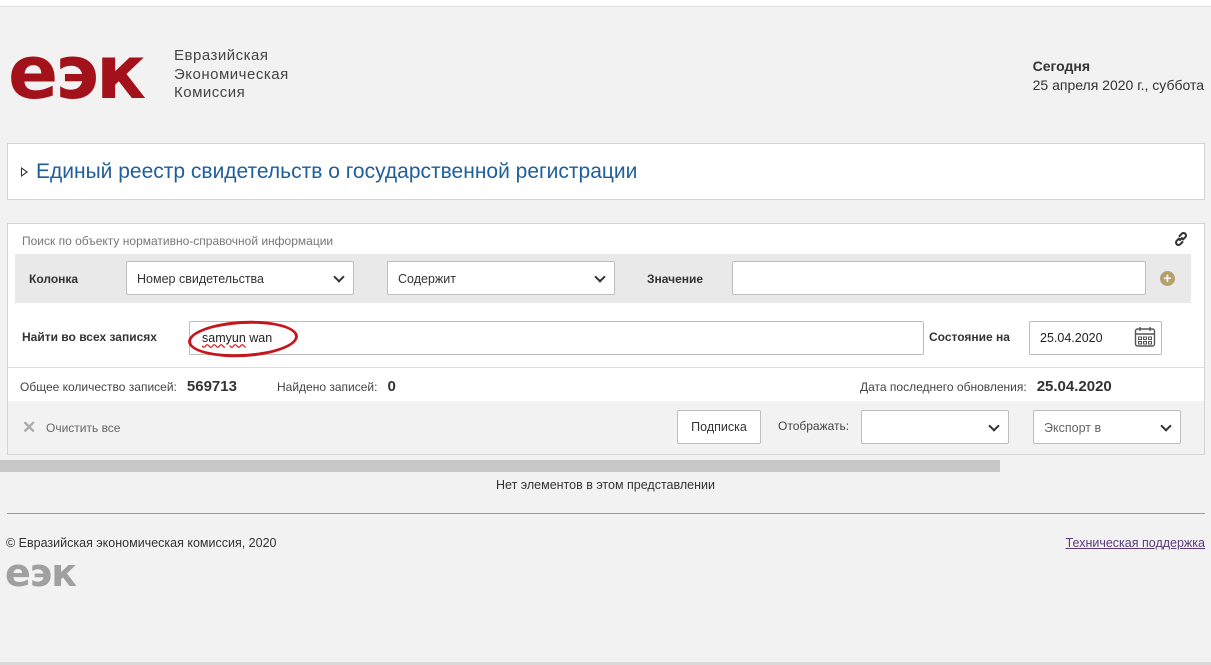 The height and width of the screenshot is (665, 1211). I want to click on add-condition-icon: +, so click(1167, 278).